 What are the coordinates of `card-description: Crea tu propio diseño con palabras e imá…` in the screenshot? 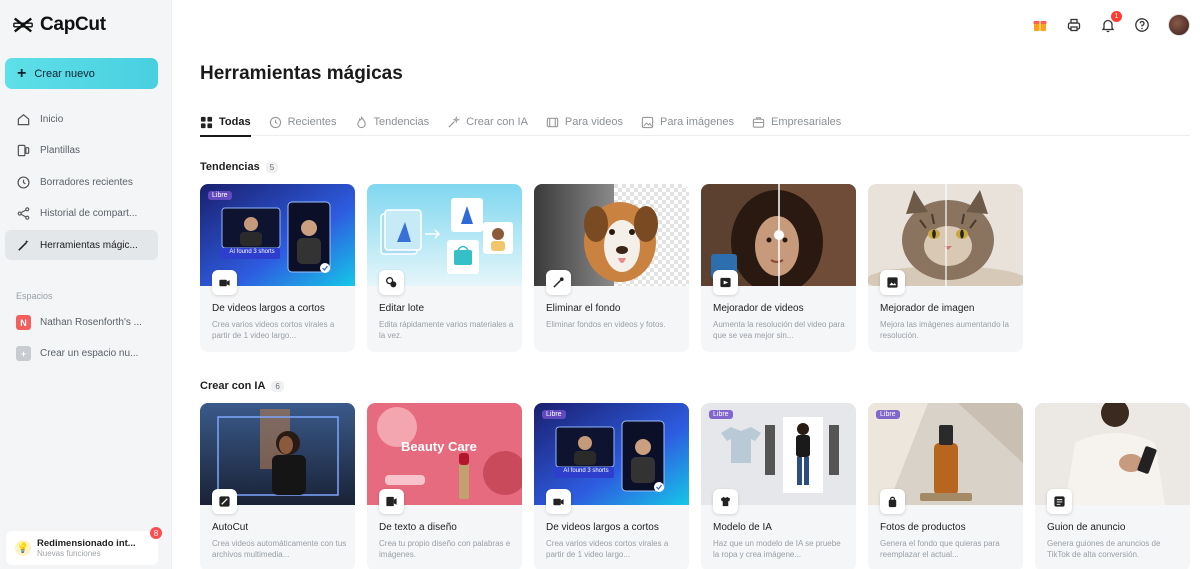 It's located at (445, 549).